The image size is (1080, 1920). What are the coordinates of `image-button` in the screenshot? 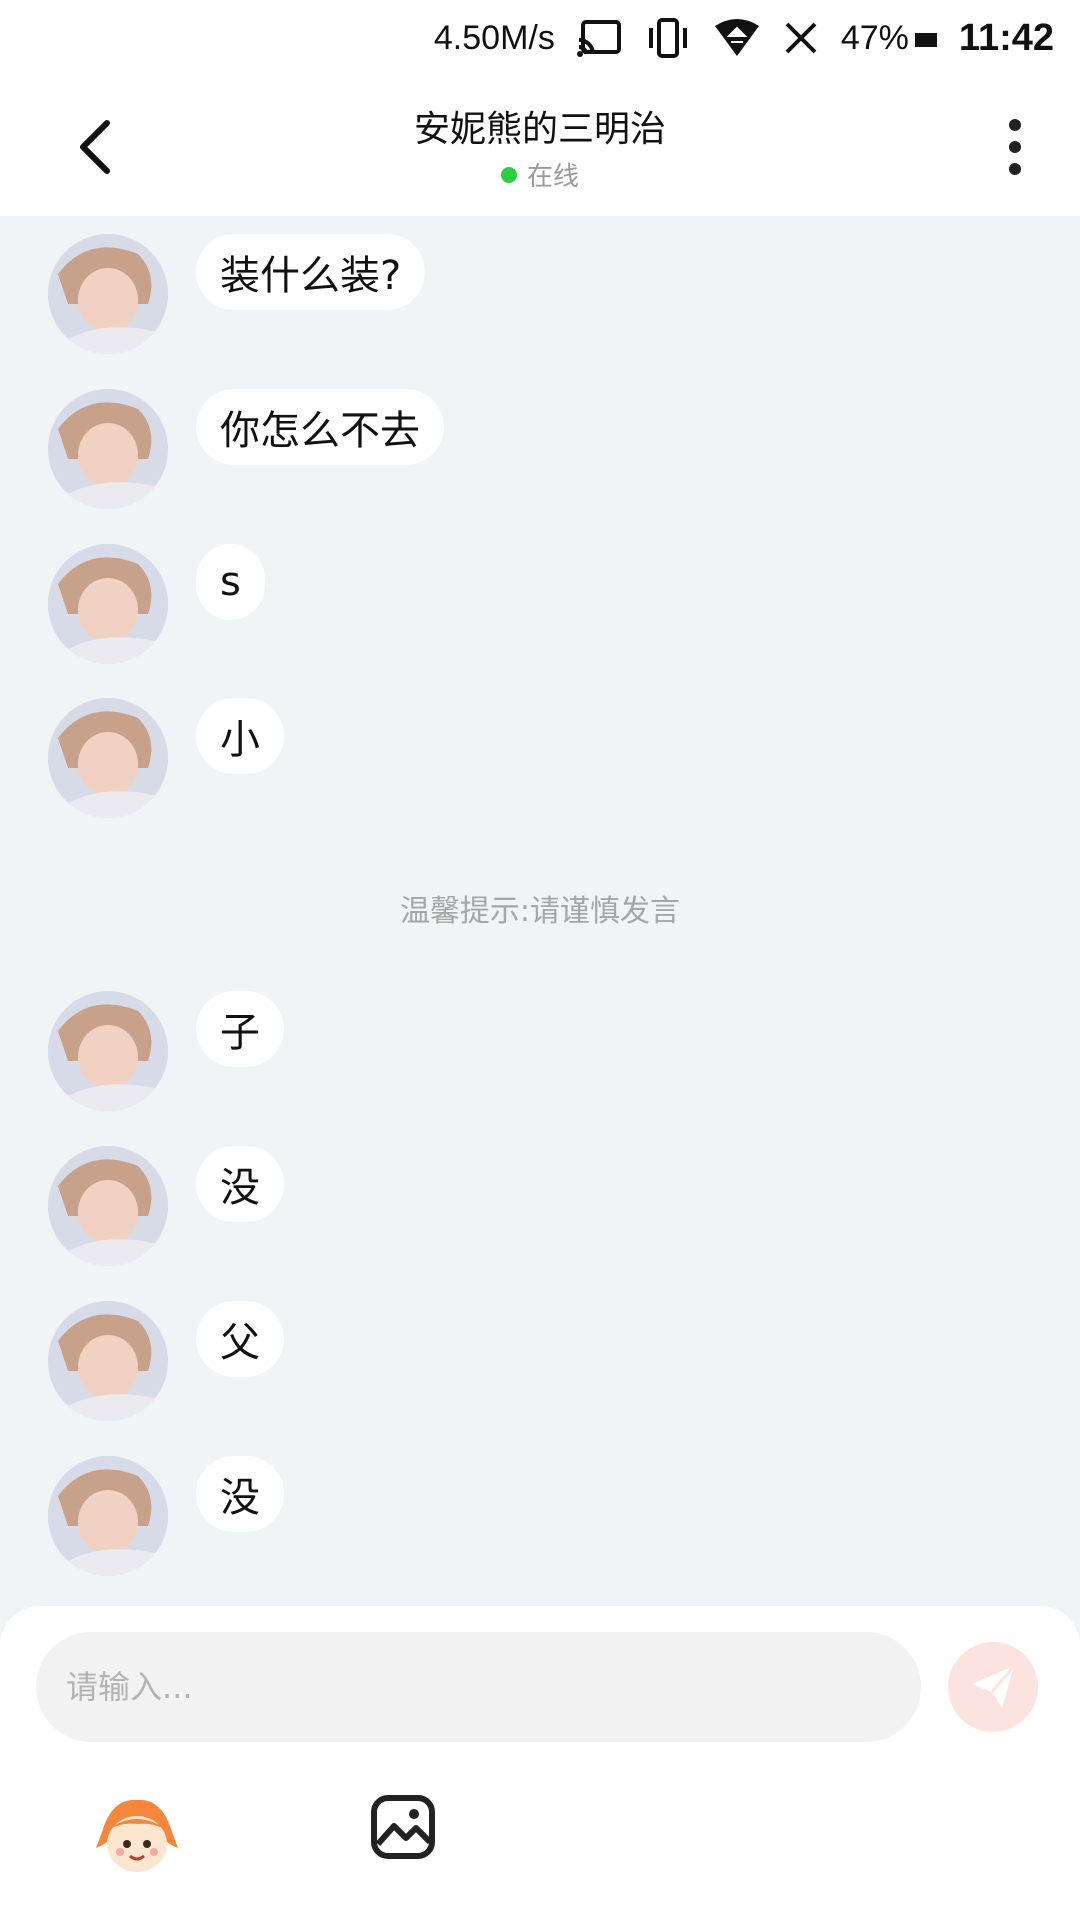 It's located at (403, 1827).